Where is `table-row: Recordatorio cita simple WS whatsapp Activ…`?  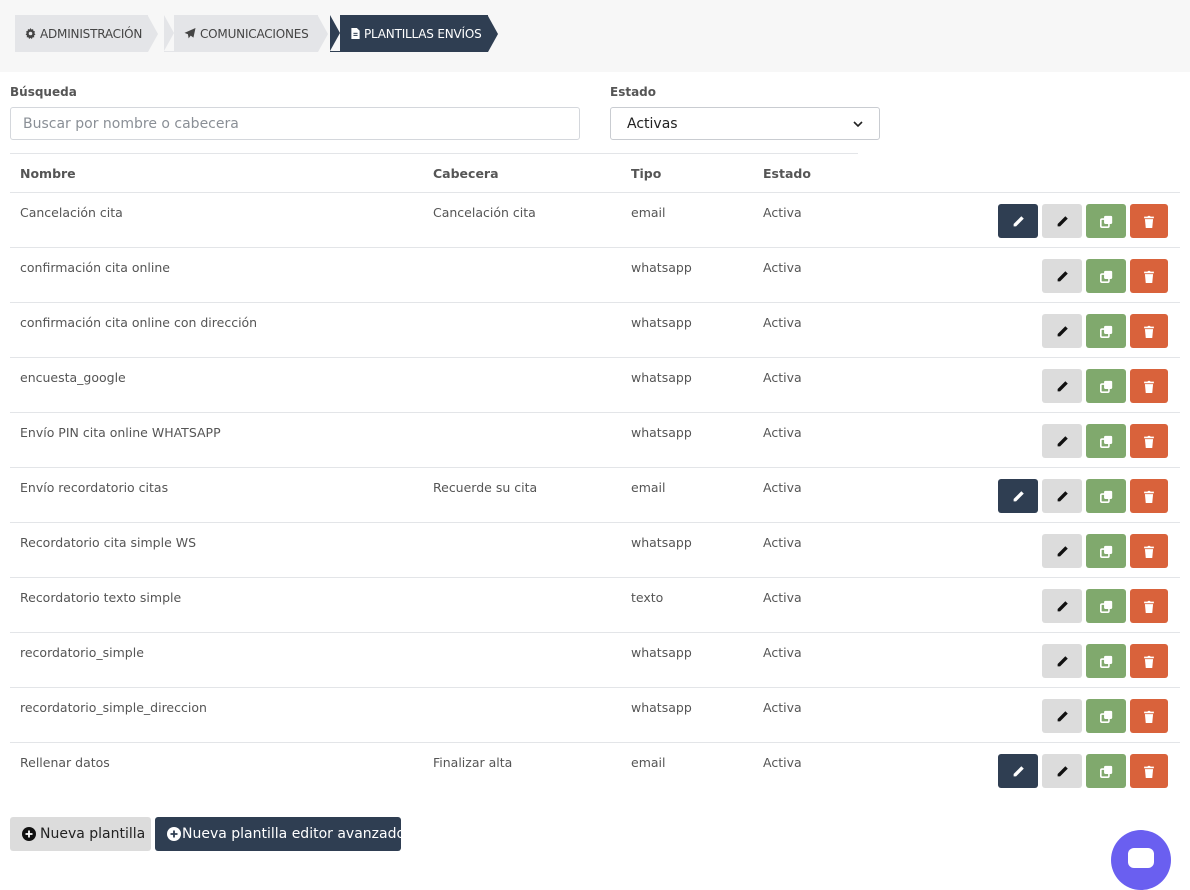 table-row: Recordatorio cita simple WS whatsapp Activ… is located at coordinates (595, 549).